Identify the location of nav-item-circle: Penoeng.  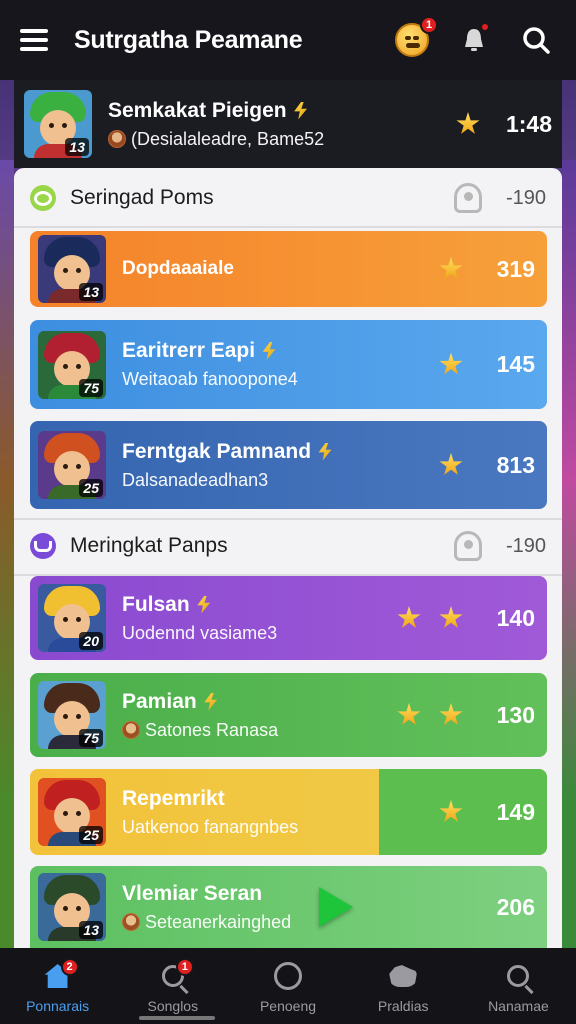
(287, 986).